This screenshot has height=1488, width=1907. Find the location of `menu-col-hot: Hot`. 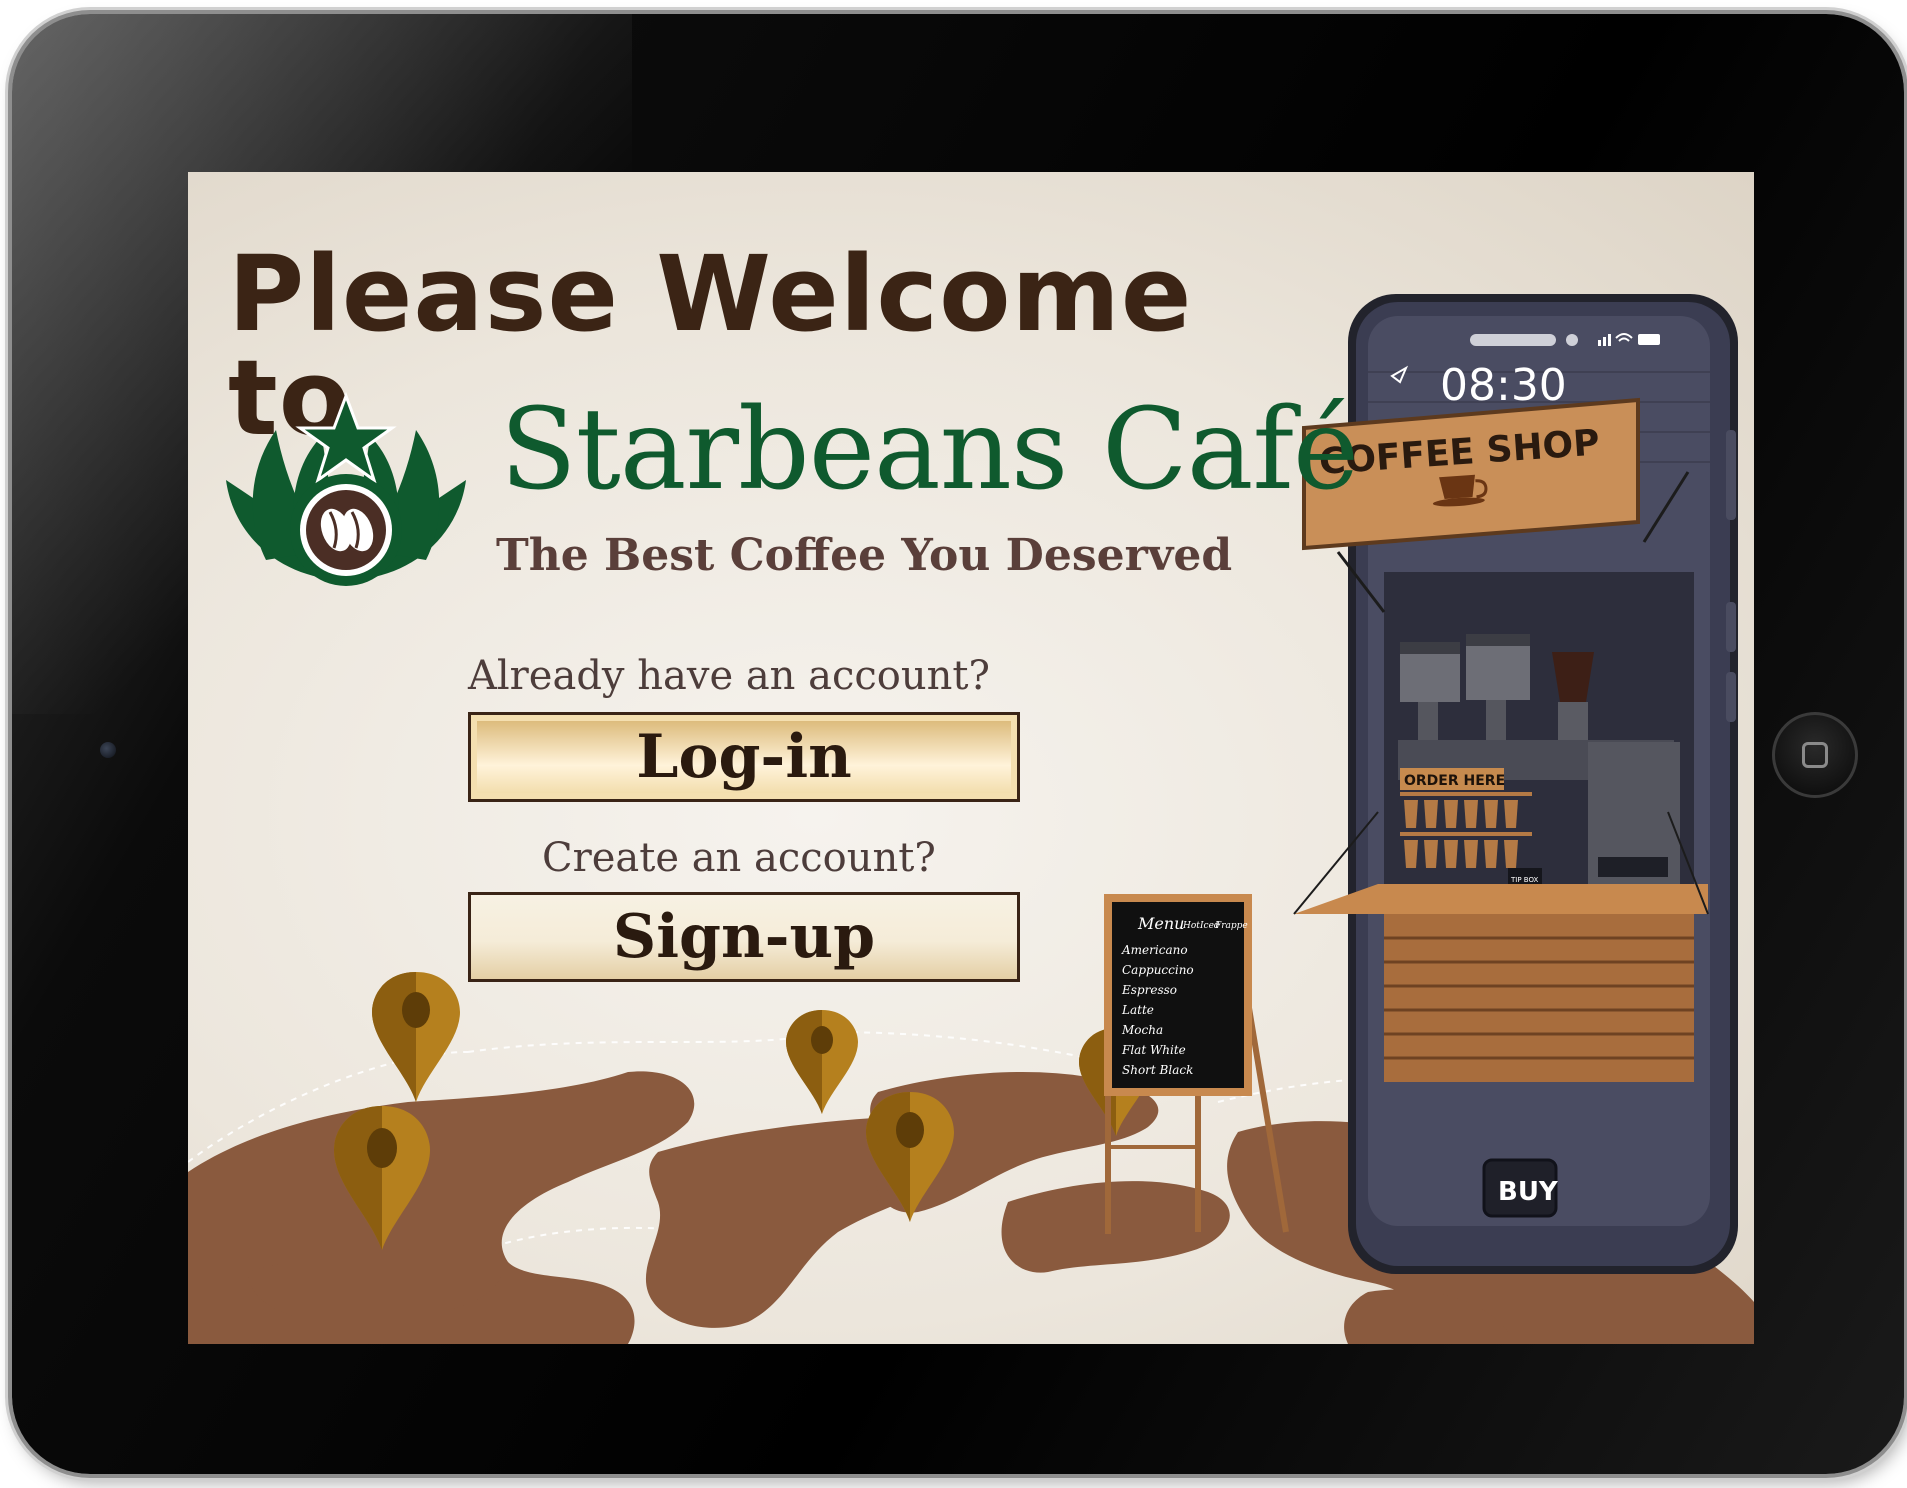

menu-col-hot: Hot is located at coordinates (1191, 926).